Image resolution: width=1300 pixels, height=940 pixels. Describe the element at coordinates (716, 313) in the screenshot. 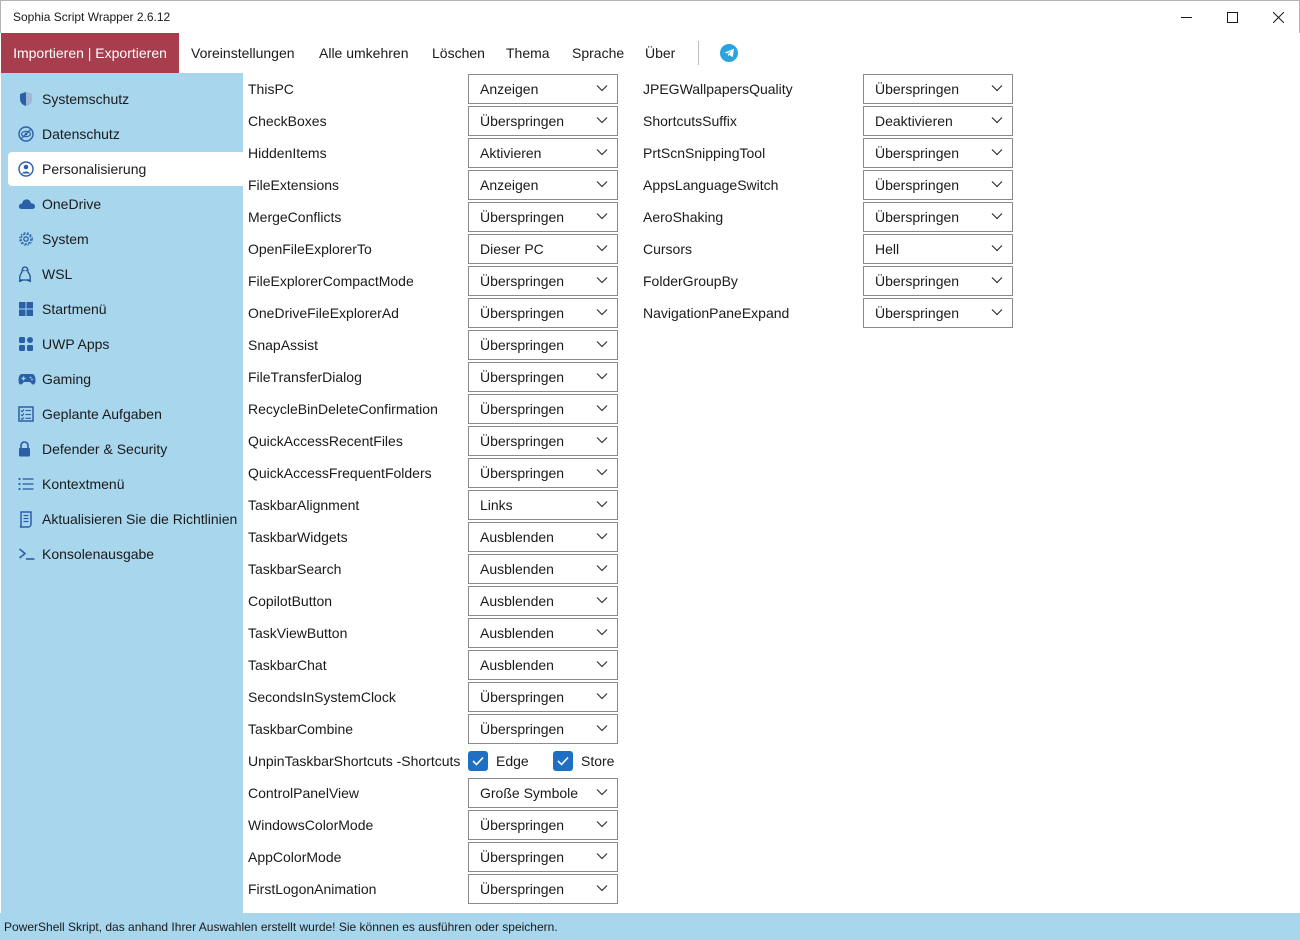

I see `setting-label: NavigationPaneExpand` at that location.